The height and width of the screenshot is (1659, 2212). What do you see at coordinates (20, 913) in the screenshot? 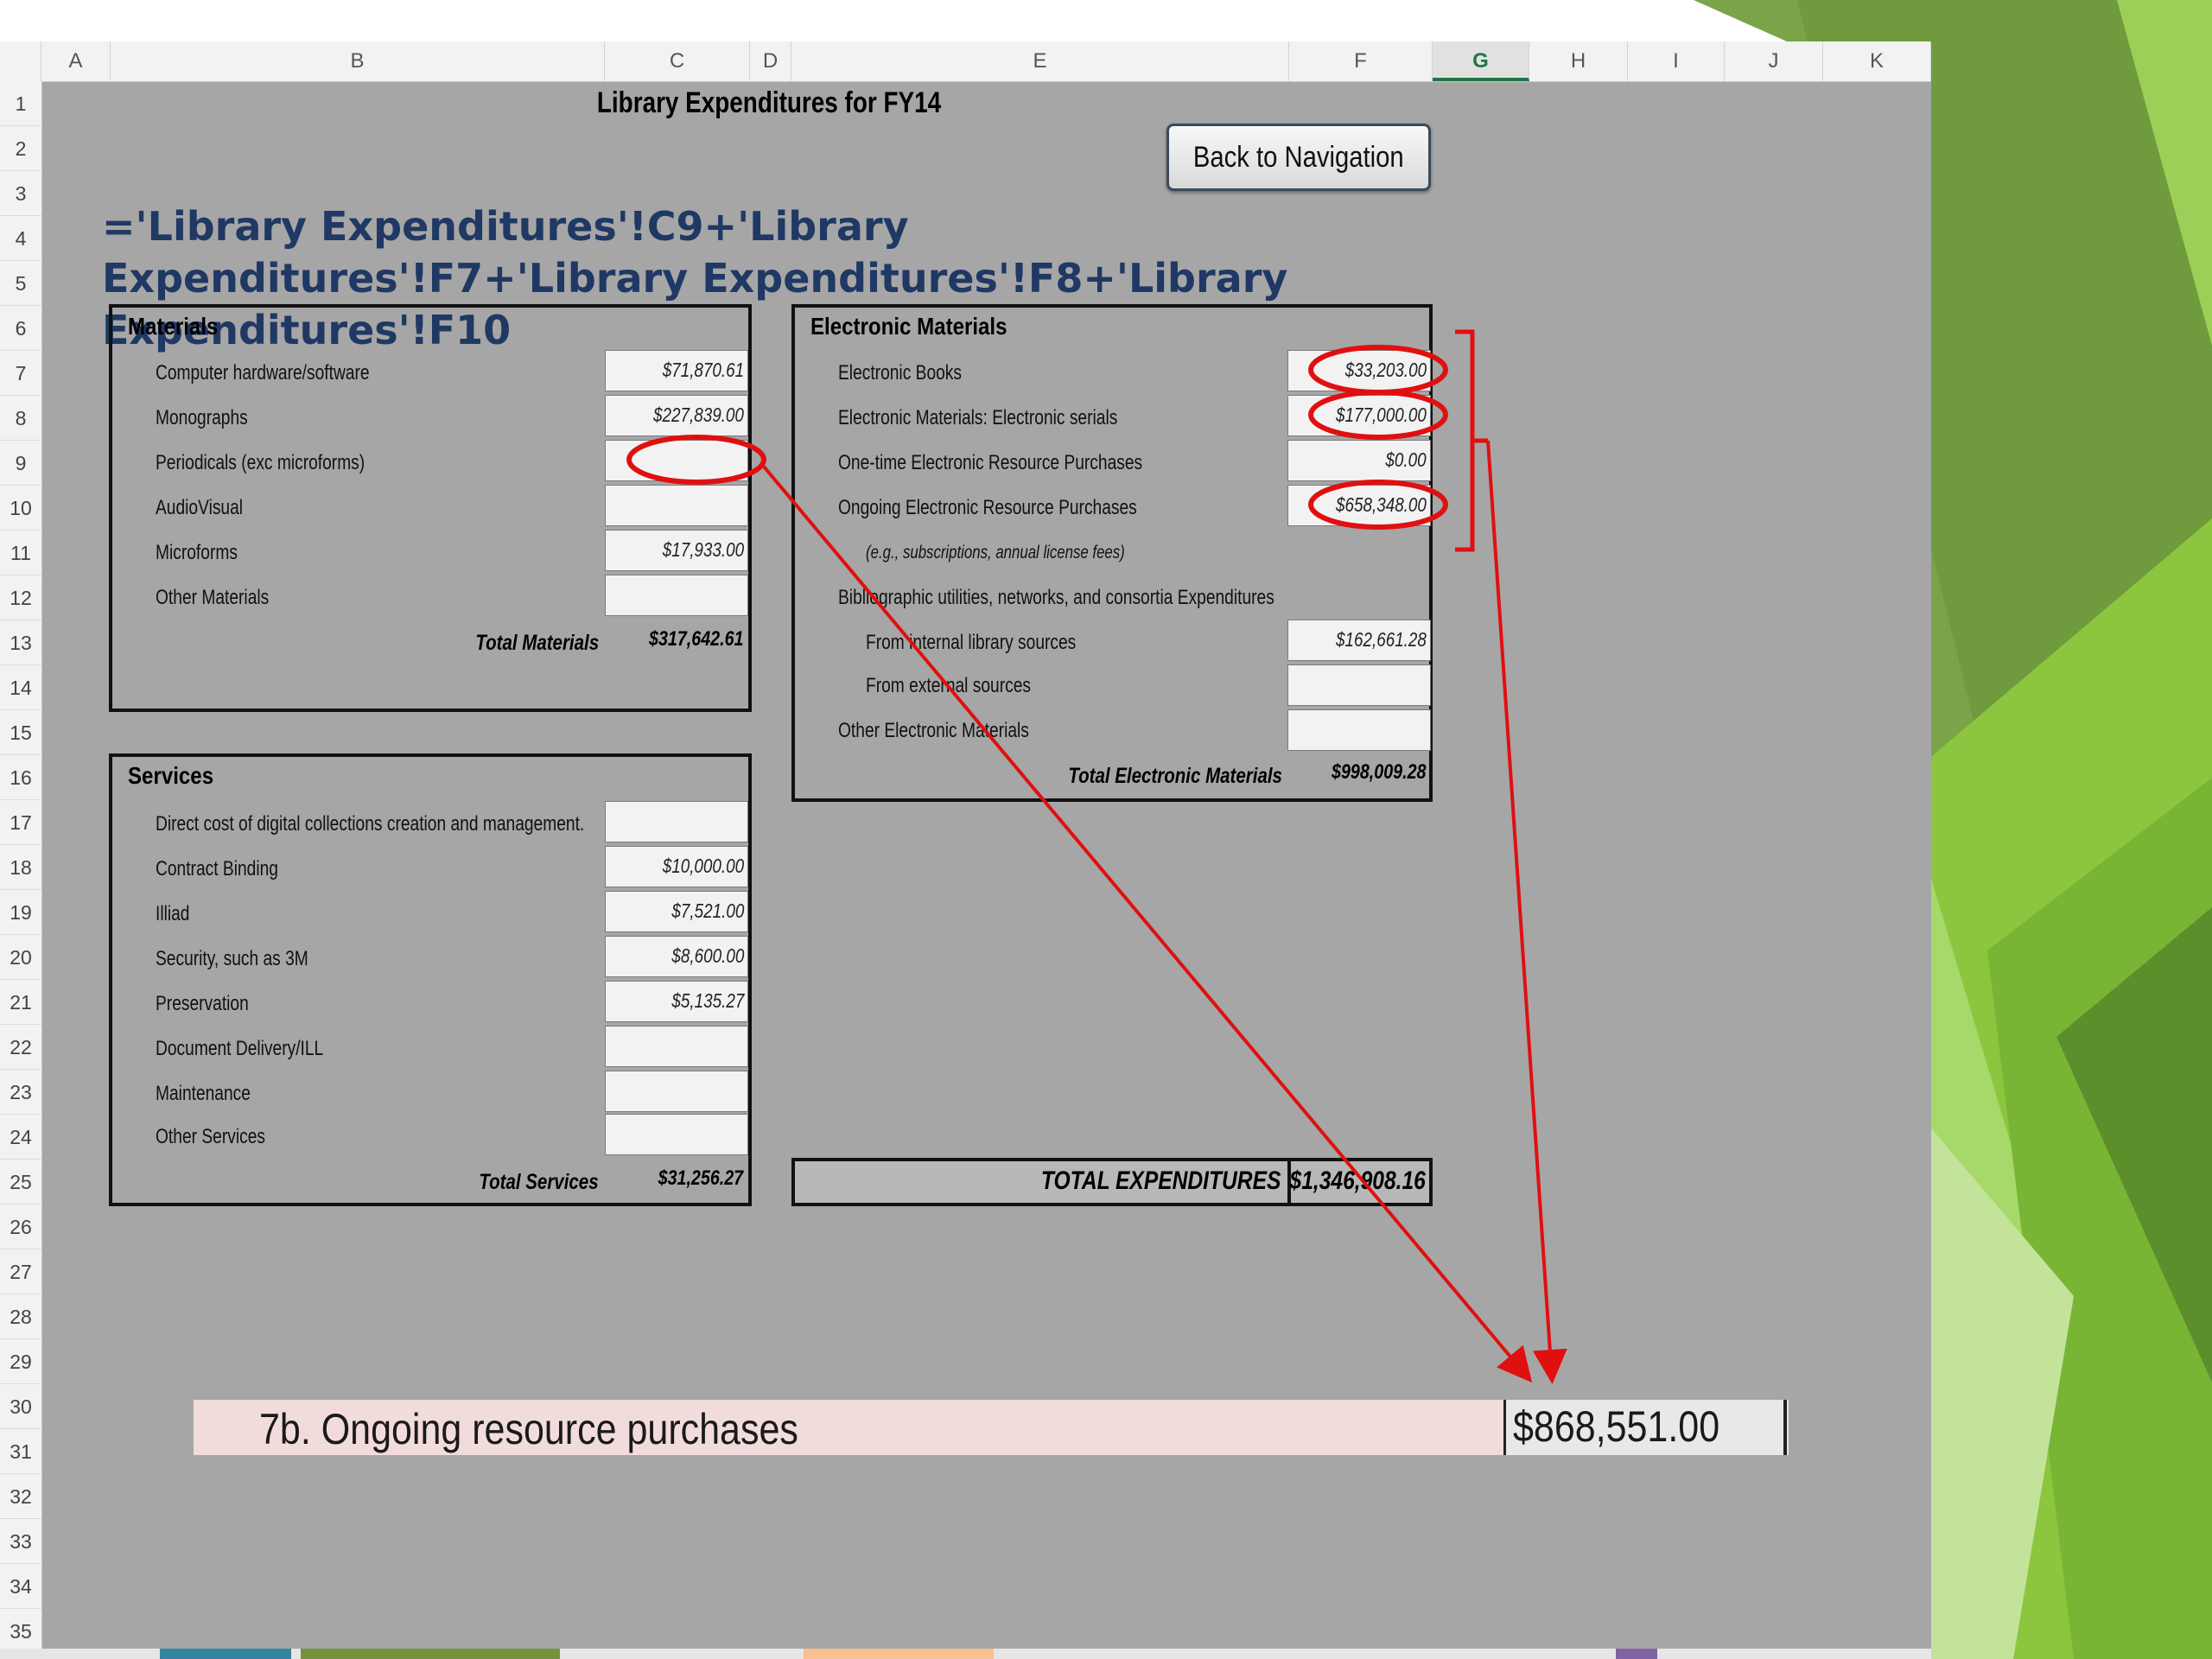
I see `row-header: 19` at bounding box center [20, 913].